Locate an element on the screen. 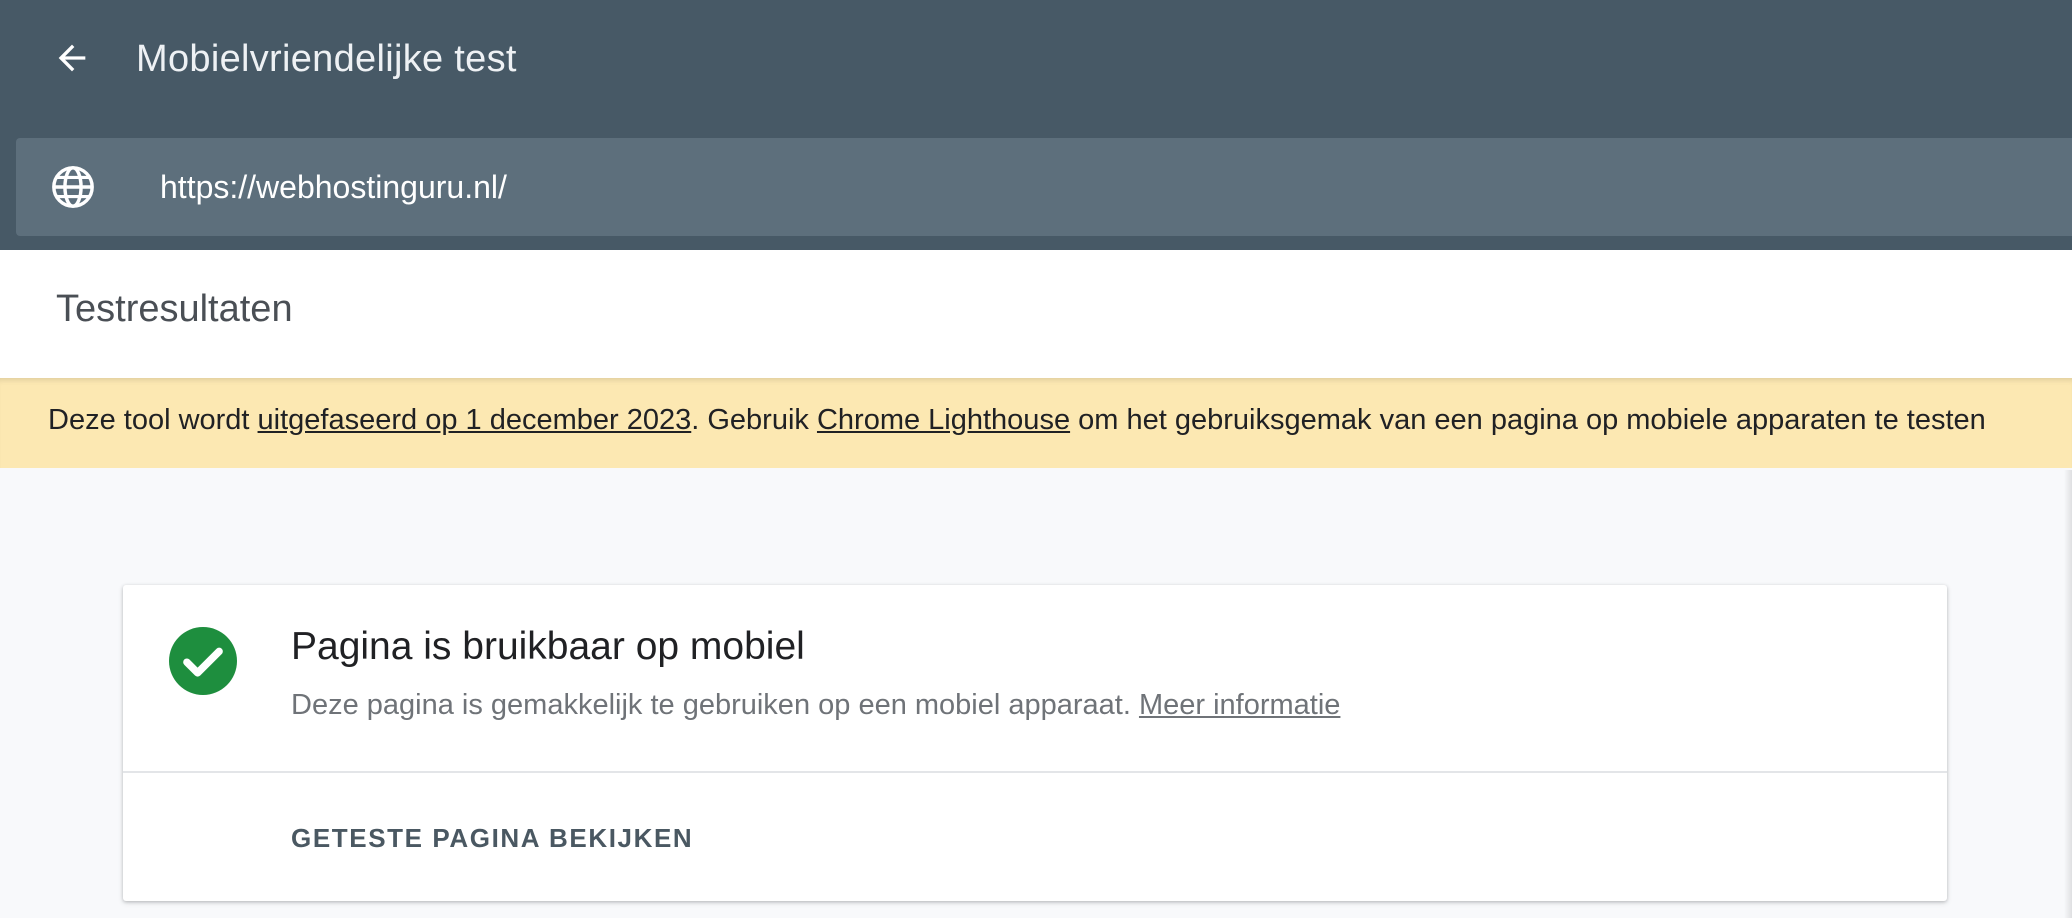 The height and width of the screenshot is (918, 2072). arrow-left-icon is located at coordinates (72, 58).